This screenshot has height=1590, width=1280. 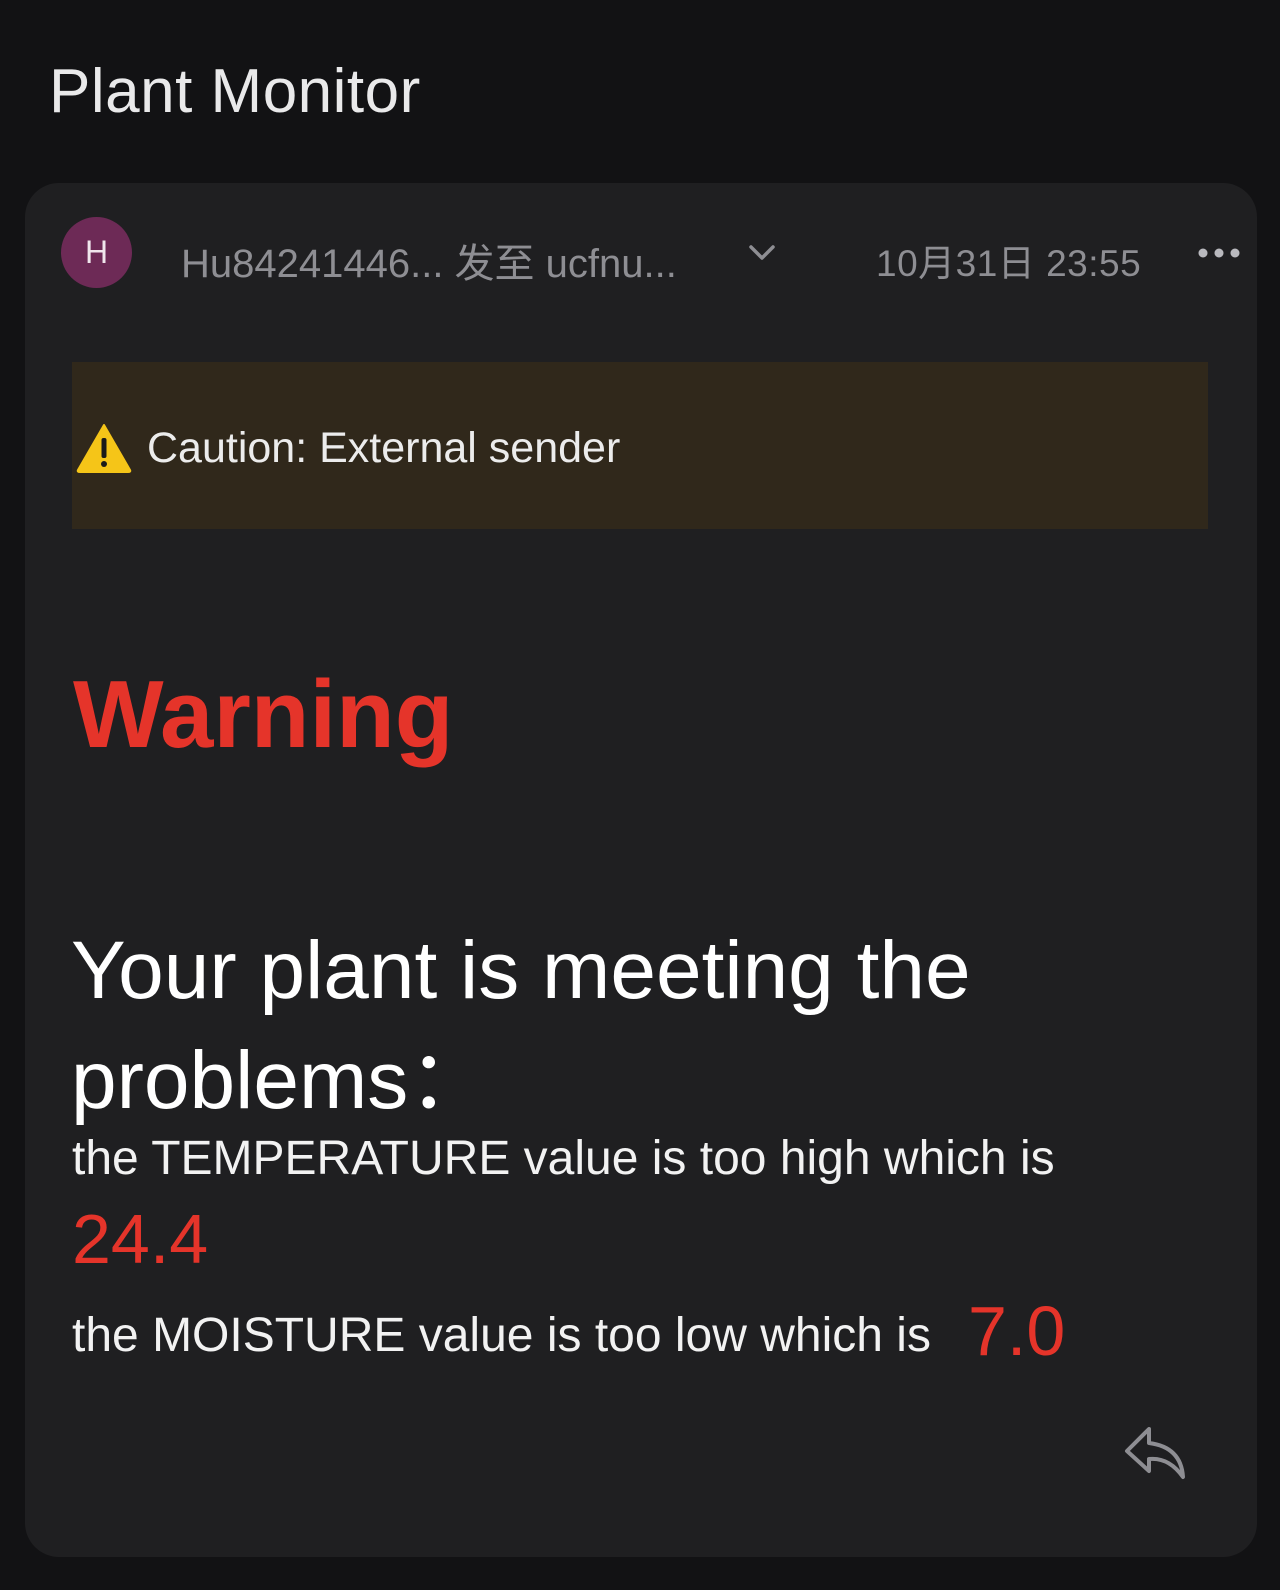 I want to click on reply-icon, so click(x=1155, y=1453).